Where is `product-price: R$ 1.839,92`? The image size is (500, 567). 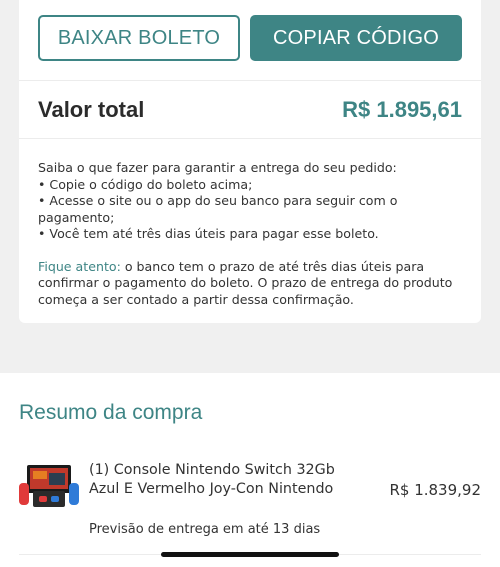 product-price: R$ 1.839,92 is located at coordinates (435, 490).